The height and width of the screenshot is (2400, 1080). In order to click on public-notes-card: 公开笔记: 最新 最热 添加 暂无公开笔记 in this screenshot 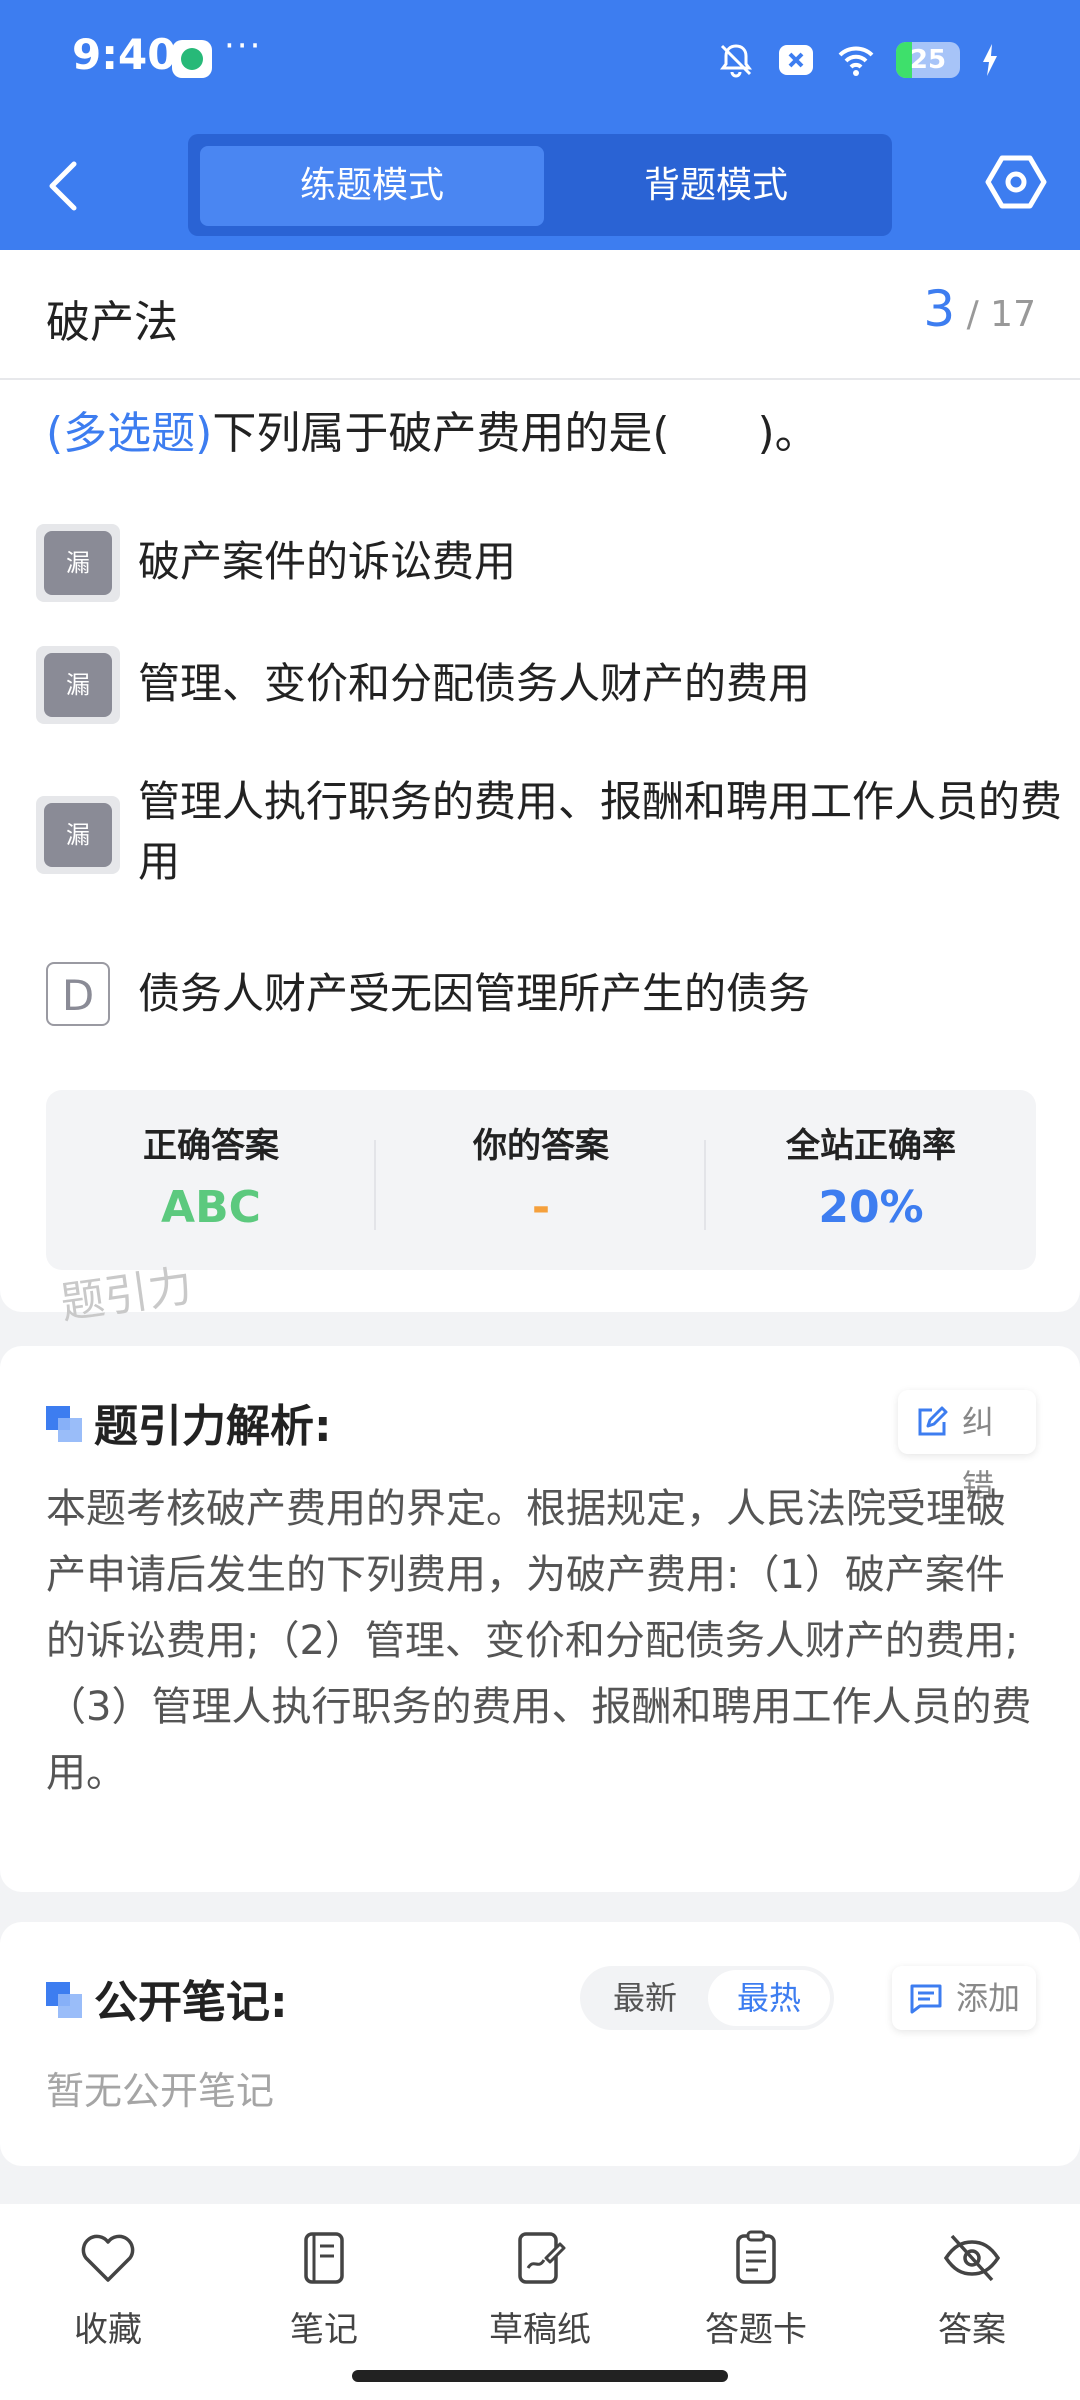, I will do `click(540, 2044)`.